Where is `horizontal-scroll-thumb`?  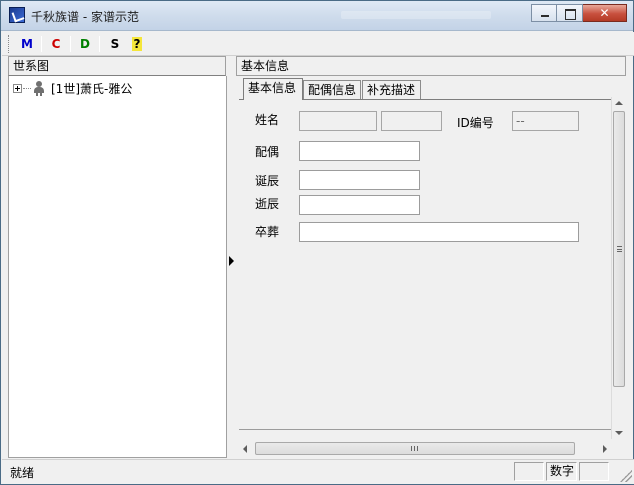
horizontal-scroll-thumb is located at coordinates (415, 448).